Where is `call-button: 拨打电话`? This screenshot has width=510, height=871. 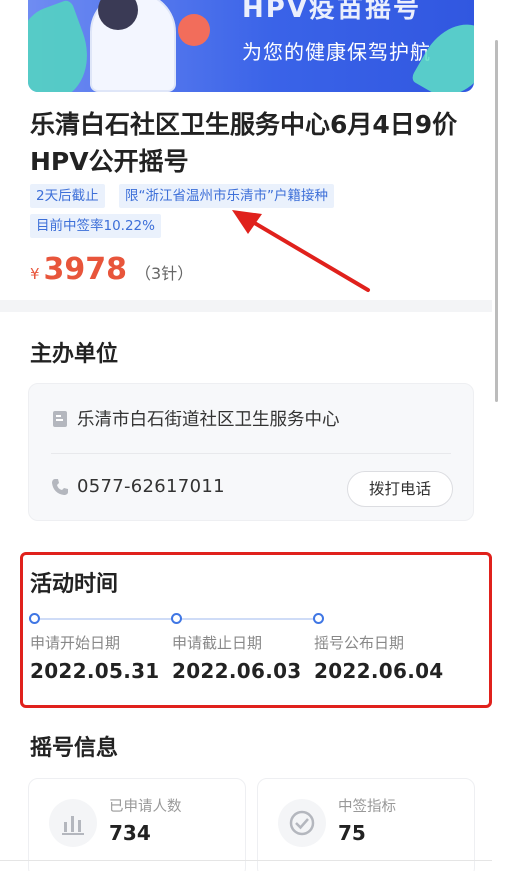 call-button: 拨打电话 is located at coordinates (400, 489).